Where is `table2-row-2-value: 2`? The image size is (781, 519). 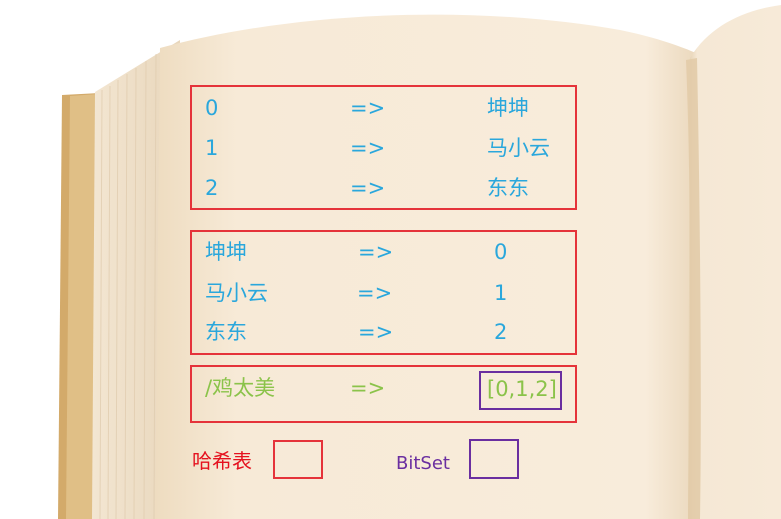 table2-row-2-value: 2 is located at coordinates (501, 332).